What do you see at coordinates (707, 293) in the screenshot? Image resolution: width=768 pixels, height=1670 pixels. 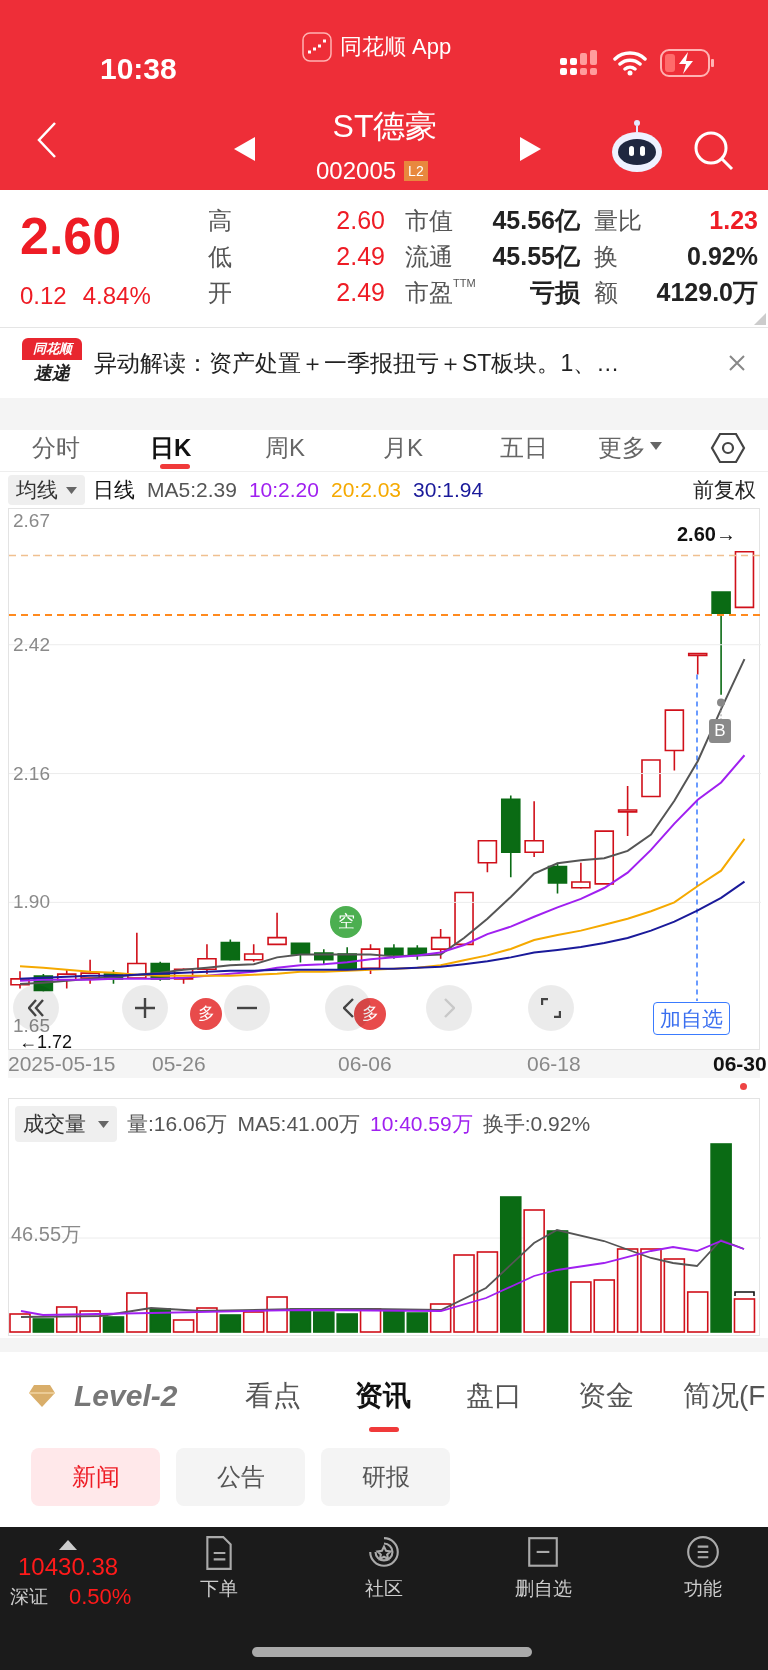 I see `stat-value: 4129.0万` at bounding box center [707, 293].